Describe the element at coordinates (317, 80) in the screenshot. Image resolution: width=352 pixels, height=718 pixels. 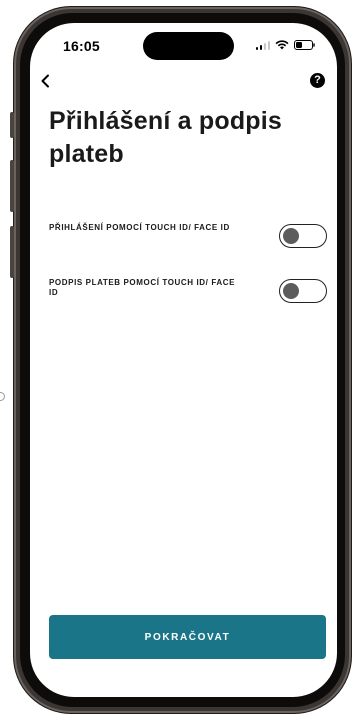
I see `question-circle-icon: ?` at that location.